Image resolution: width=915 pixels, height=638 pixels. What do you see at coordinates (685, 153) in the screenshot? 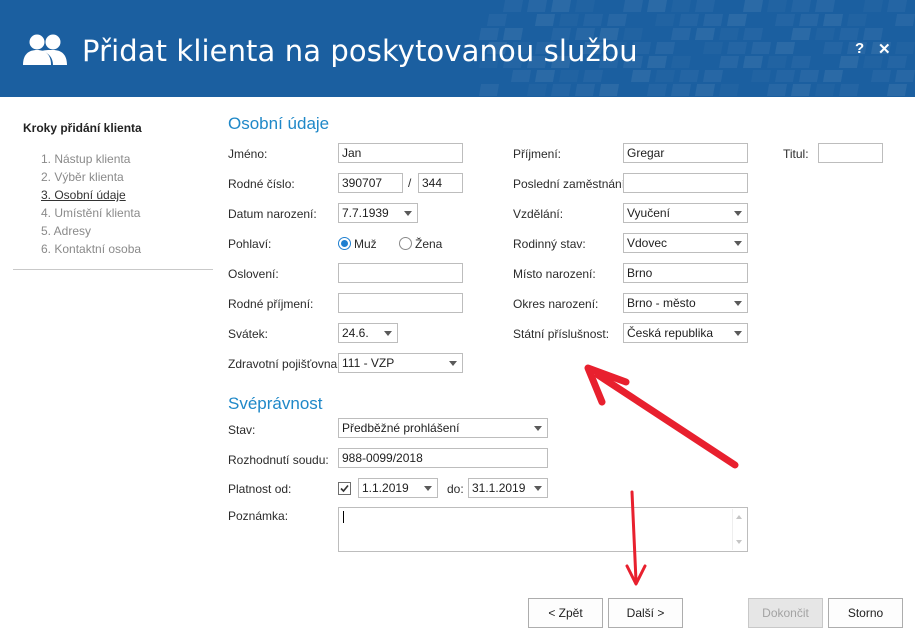
I see `prijmeni-field: Gregar` at bounding box center [685, 153].